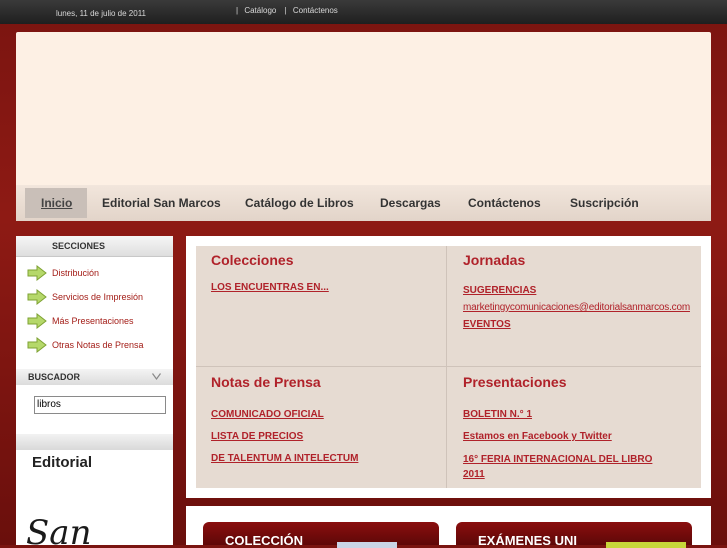 The height and width of the screenshot is (548, 727). I want to click on sidebar-item-label: Servicios de Impresión, so click(98, 297).